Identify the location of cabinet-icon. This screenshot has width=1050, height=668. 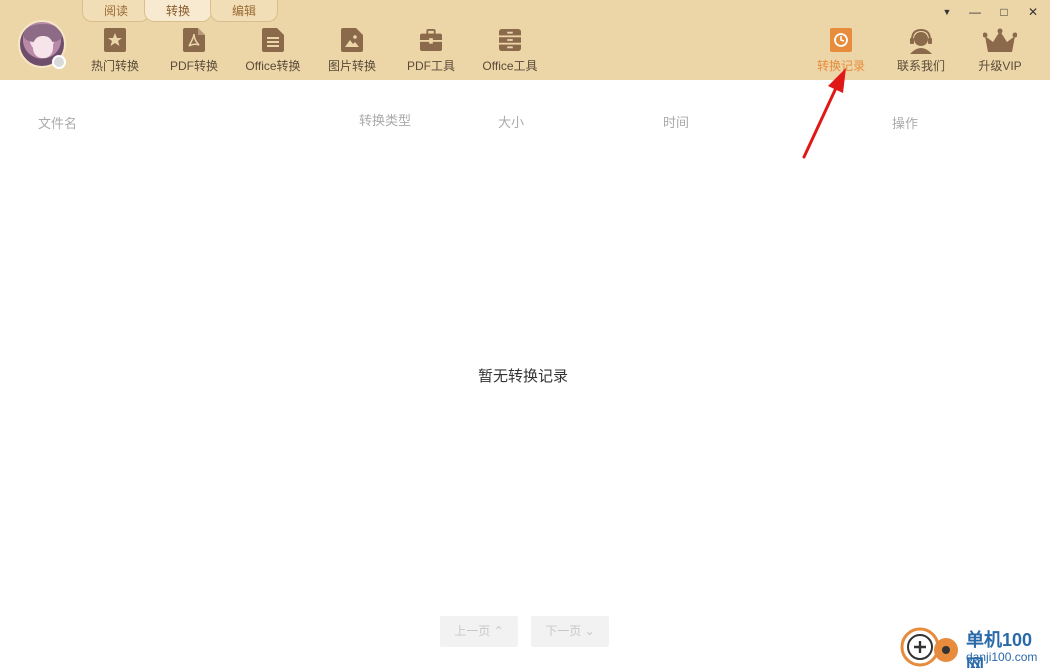
(510, 40).